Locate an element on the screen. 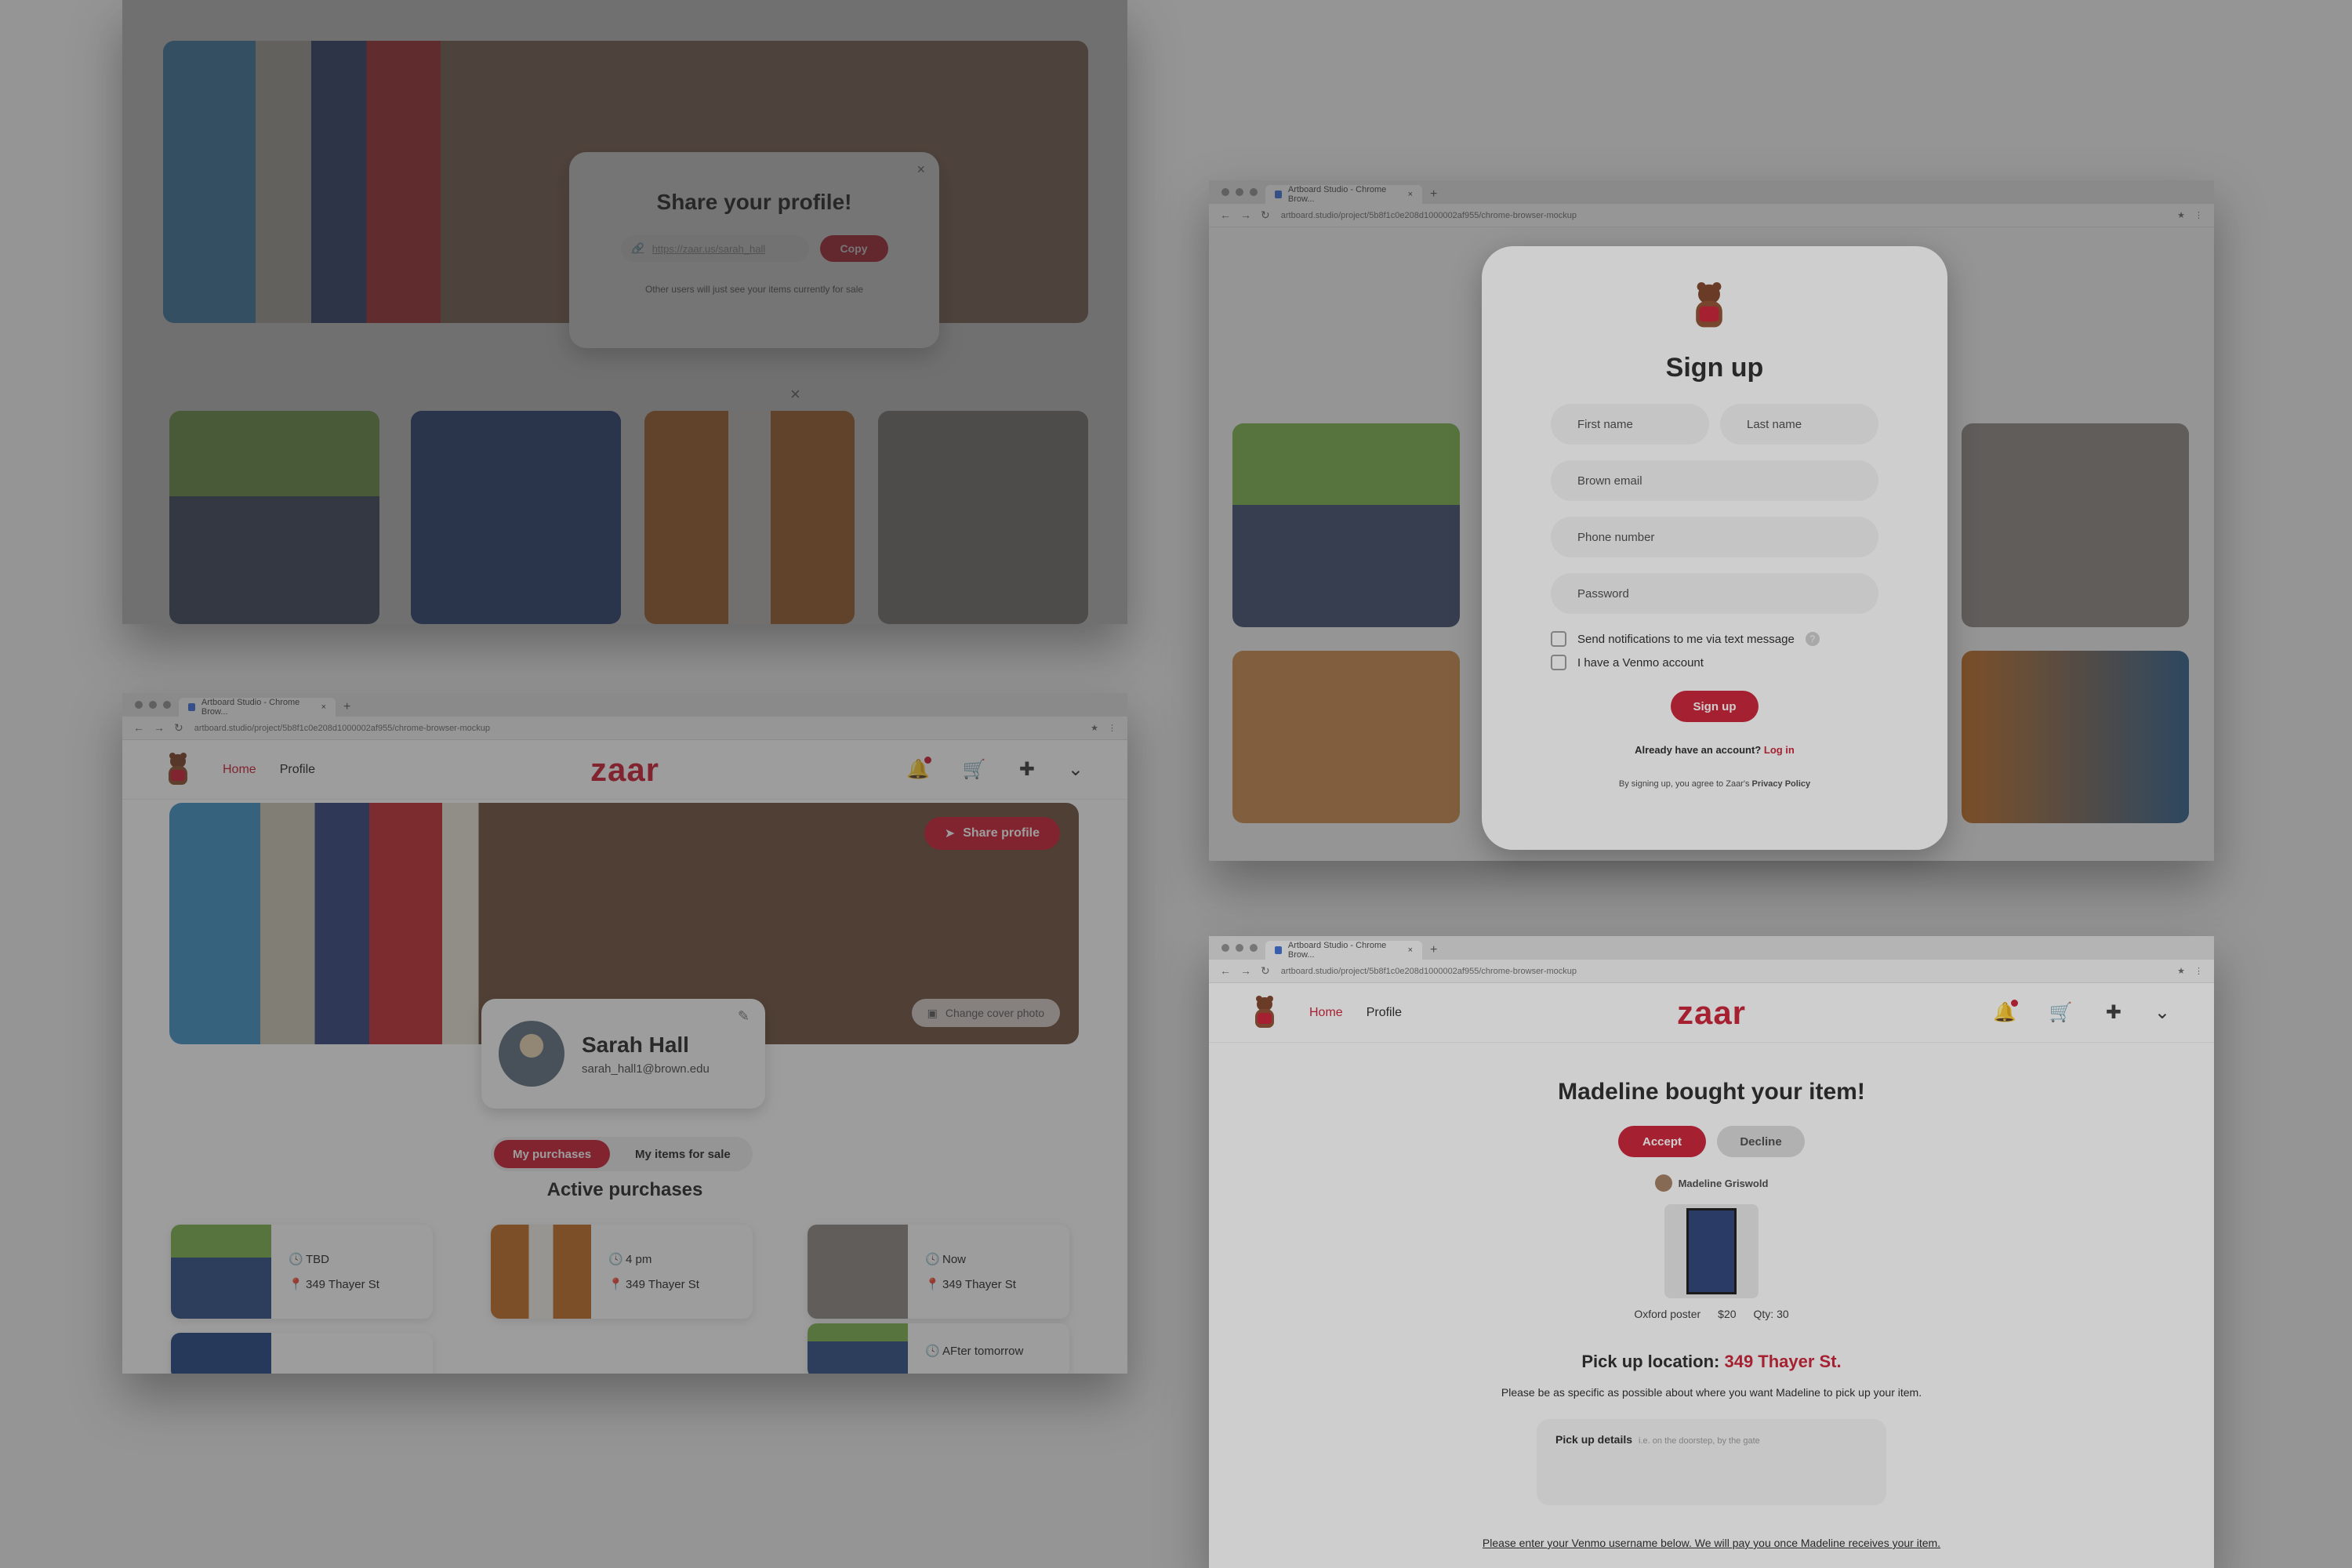  share-link-value: https://zaar.us/sarah_hall is located at coordinates (709, 249).